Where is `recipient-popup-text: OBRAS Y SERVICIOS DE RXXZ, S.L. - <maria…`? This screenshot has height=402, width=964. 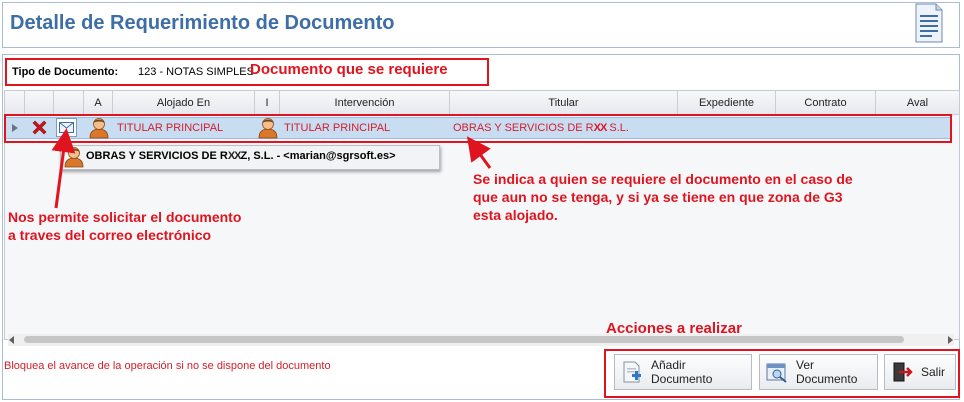
recipient-popup-text: OBRAS Y SERVICIOS DE RXXZ, S.L. - <maria… is located at coordinates (241, 156).